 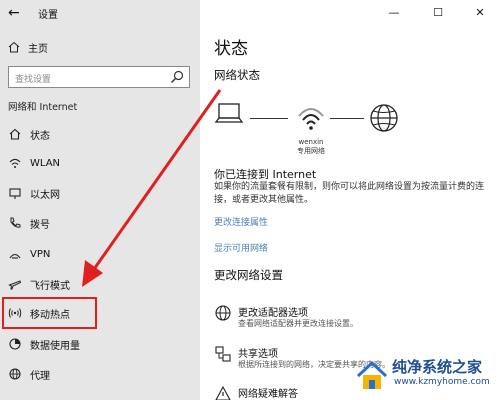 What do you see at coordinates (265, 174) in the screenshot?
I see `connection-status-text: 你已连接到 Internet` at bounding box center [265, 174].